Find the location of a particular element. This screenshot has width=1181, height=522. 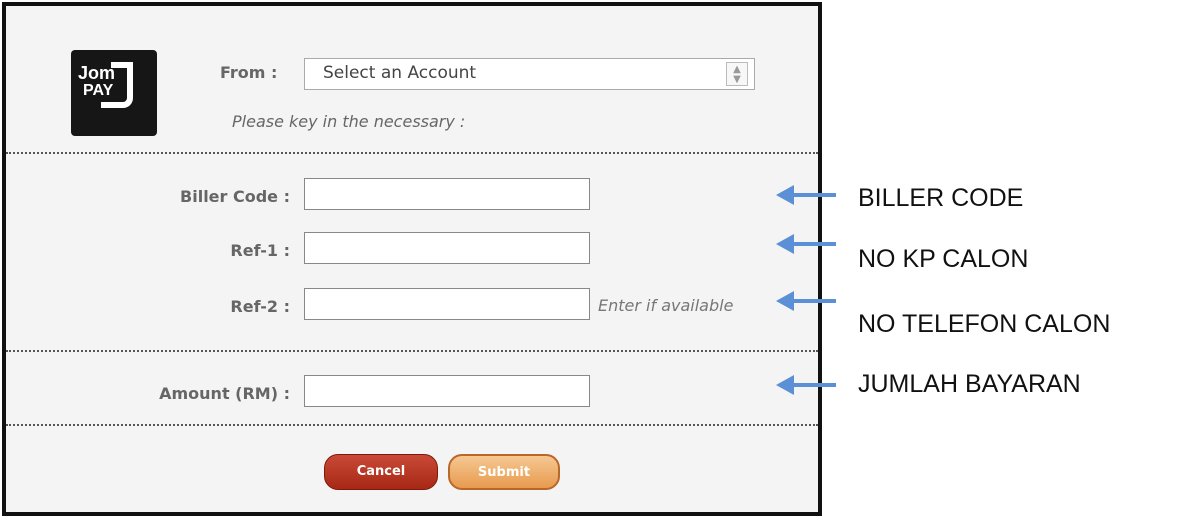

instruction-text: Please key in the necessary : is located at coordinates (349, 121).